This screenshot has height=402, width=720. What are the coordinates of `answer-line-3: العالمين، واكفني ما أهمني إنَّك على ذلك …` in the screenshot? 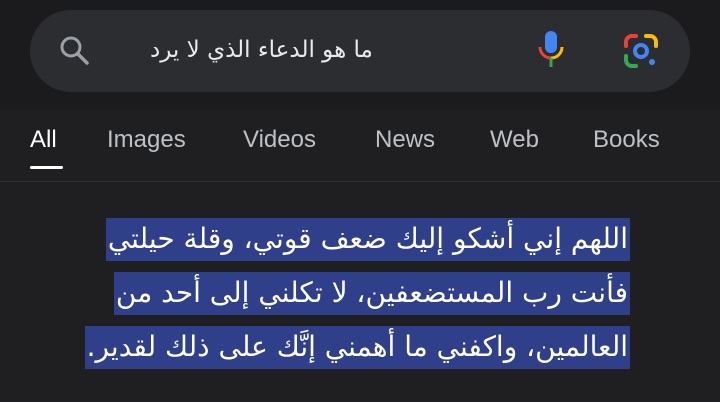 It's located at (330, 347).